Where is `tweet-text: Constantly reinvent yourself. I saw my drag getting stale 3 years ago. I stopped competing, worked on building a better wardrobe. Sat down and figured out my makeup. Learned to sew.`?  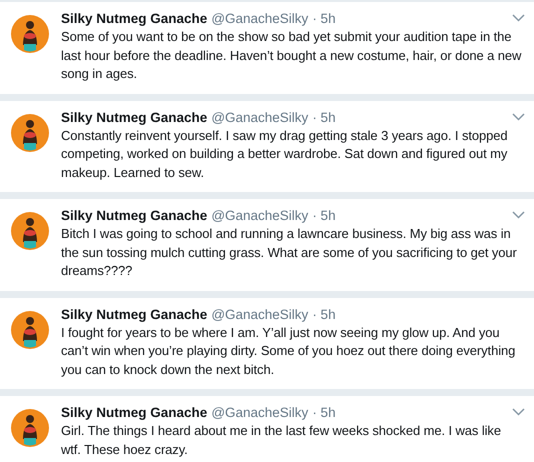
tweet-text: Constantly reinvent yourself. I saw my drag getting stale 3 years ago. I stopped competing, worked on building a better wardrobe. Sat down and figured out my makeup. Learned to sew. is located at coordinates (285, 154).